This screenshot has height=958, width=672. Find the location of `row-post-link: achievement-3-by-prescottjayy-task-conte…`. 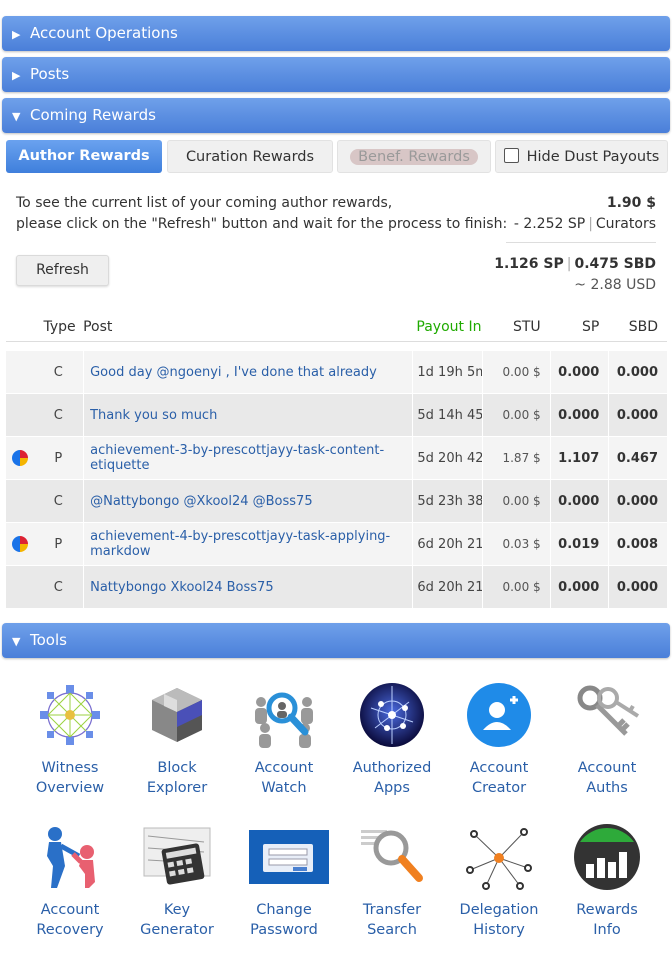

row-post-link: achievement-3-by-prescottjayy-task-conte… is located at coordinates (248, 458).